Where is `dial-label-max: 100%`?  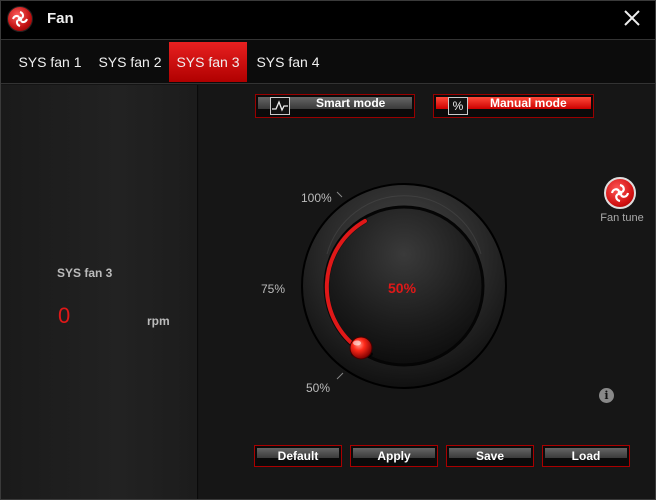 dial-label-max: 100% is located at coordinates (316, 198).